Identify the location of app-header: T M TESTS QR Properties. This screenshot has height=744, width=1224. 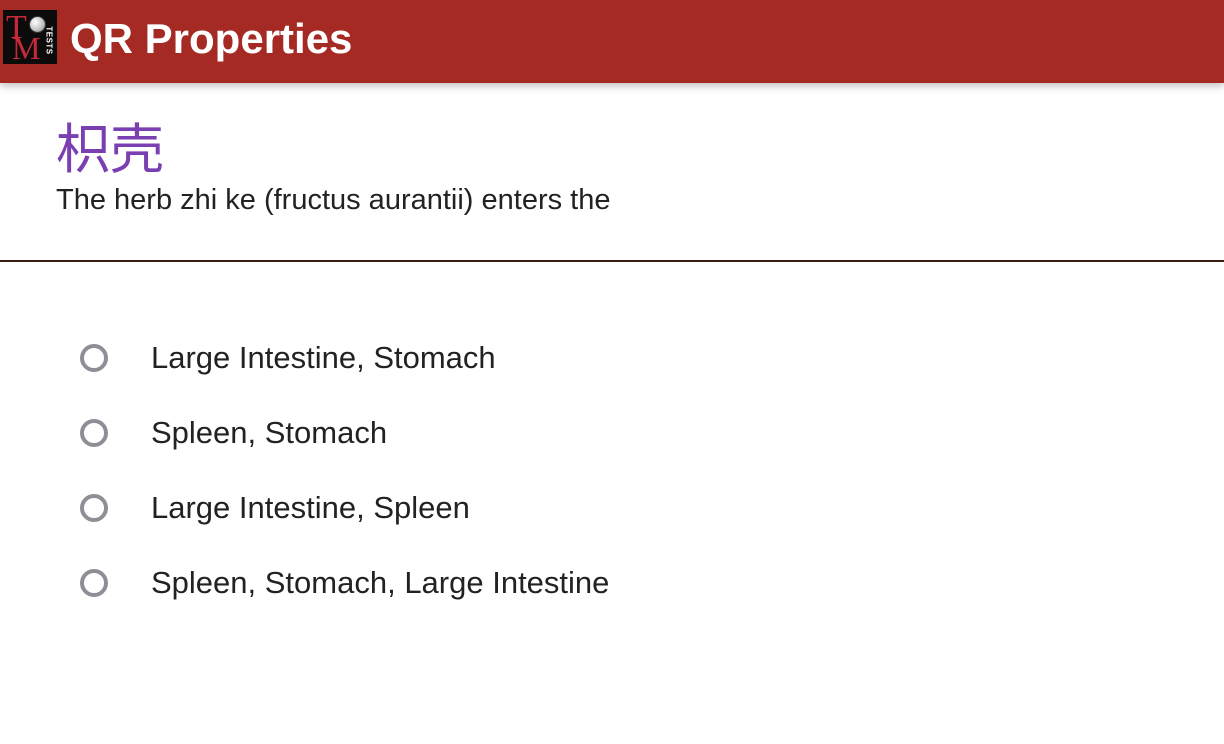
(612, 41).